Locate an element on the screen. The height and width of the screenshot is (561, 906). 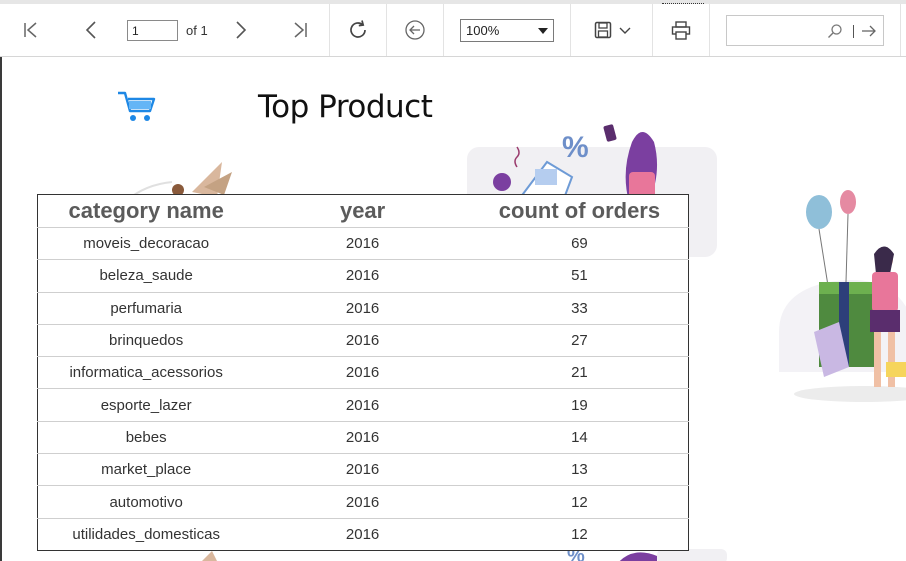
count-cell: 69 is located at coordinates (579, 244).